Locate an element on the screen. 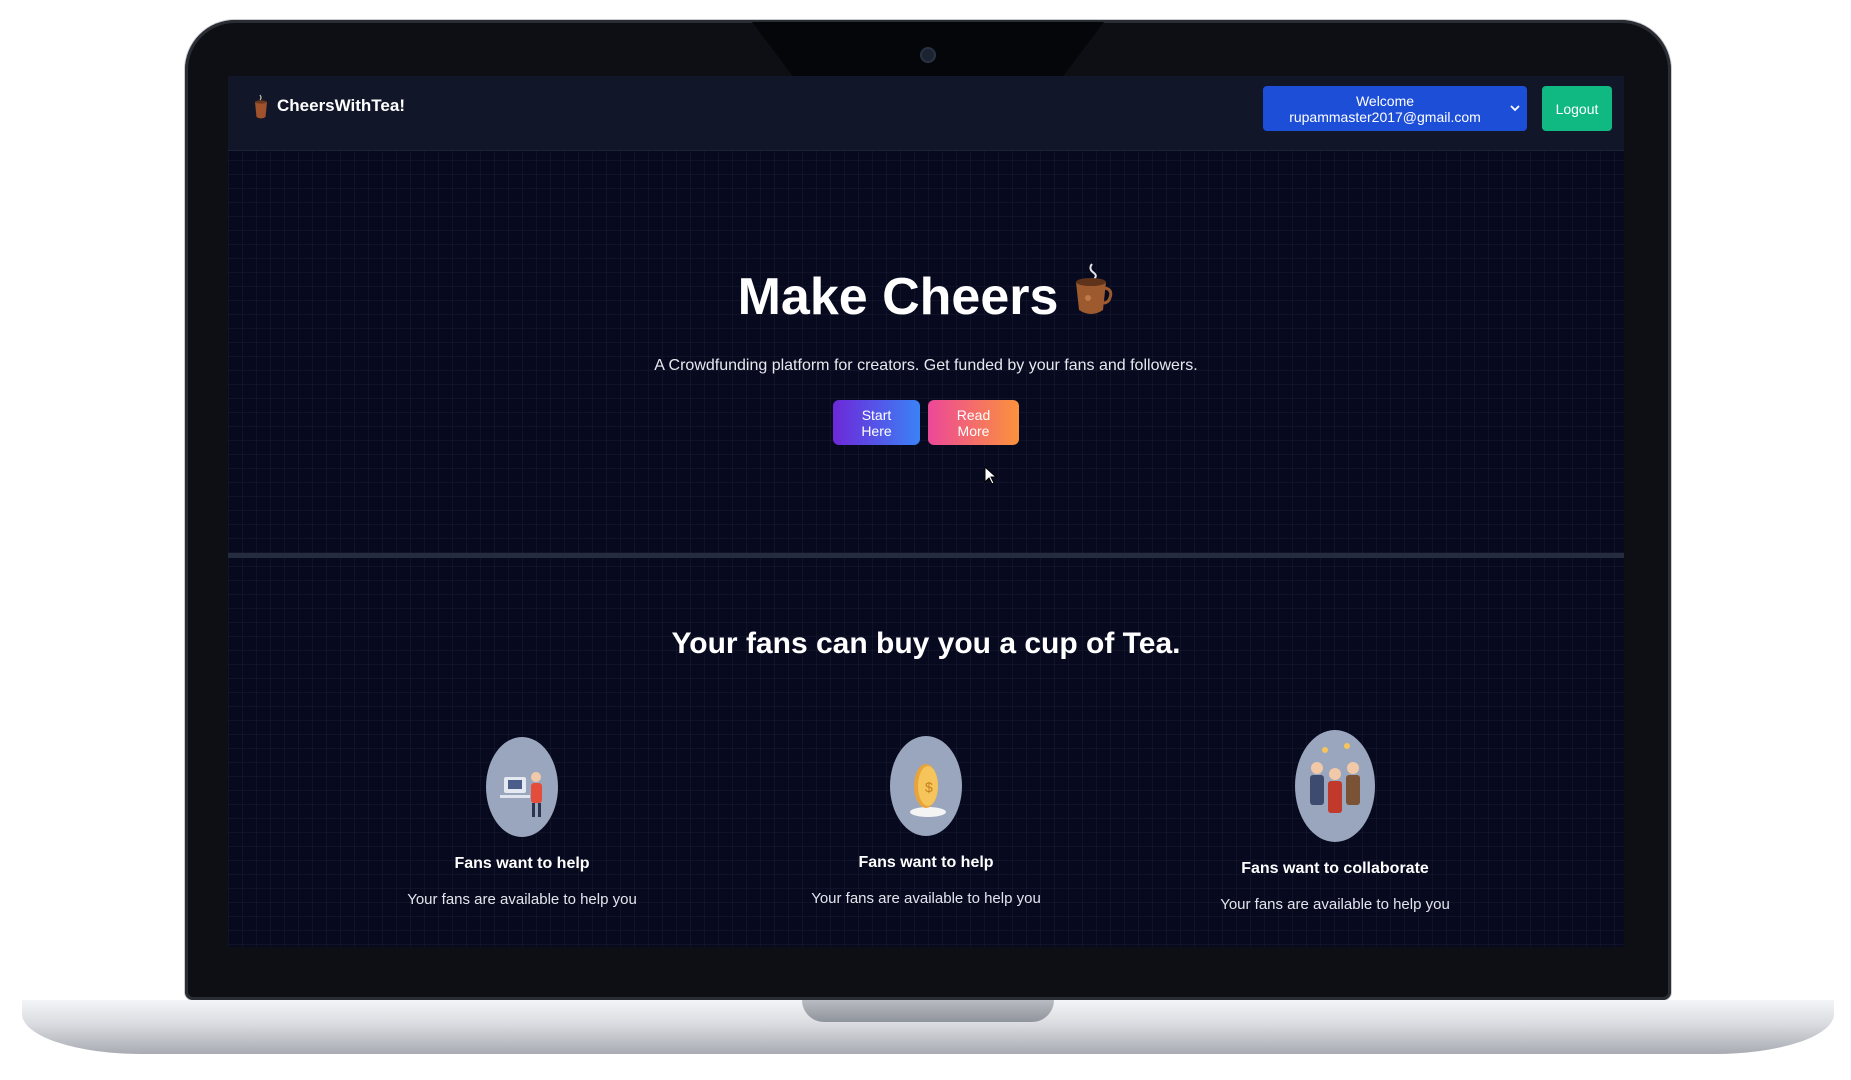  coin-icon: $ is located at coordinates (926, 786).